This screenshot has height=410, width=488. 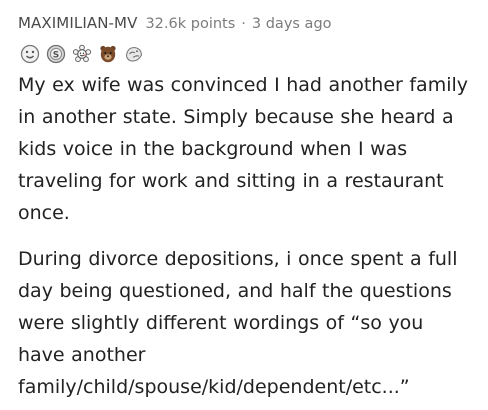 What do you see at coordinates (134, 54) in the screenshot?
I see `hug-award-icon` at bounding box center [134, 54].